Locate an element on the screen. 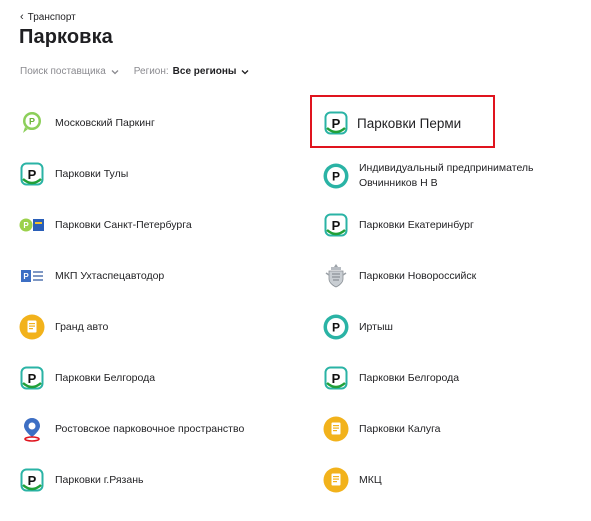 The height and width of the screenshot is (521, 591). page-title: Парковка is located at coordinates (66, 37).